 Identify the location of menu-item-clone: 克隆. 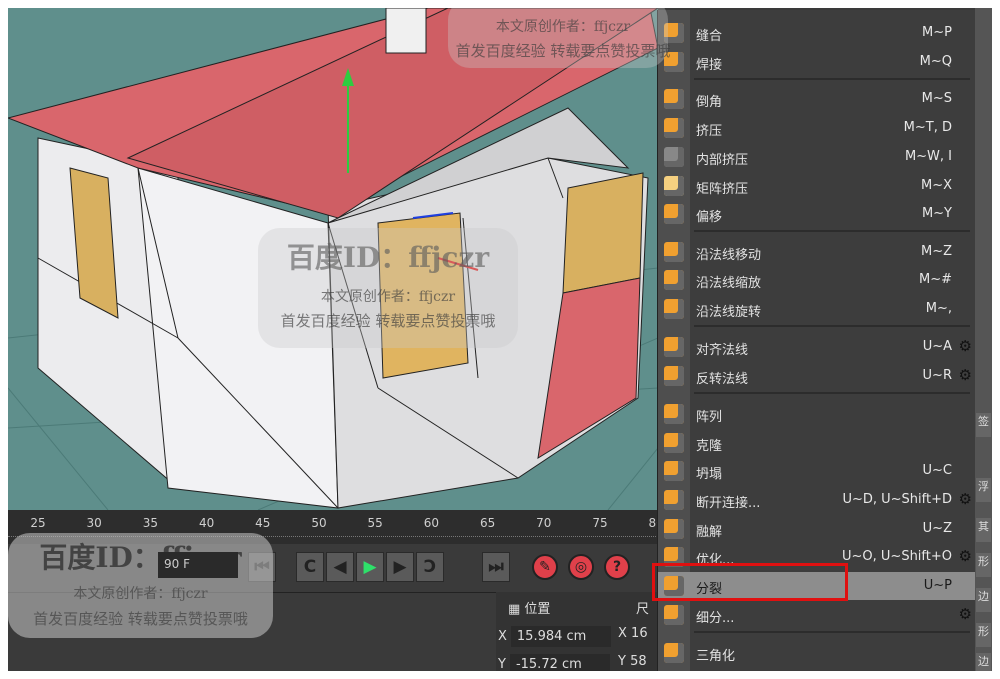
(817, 443).